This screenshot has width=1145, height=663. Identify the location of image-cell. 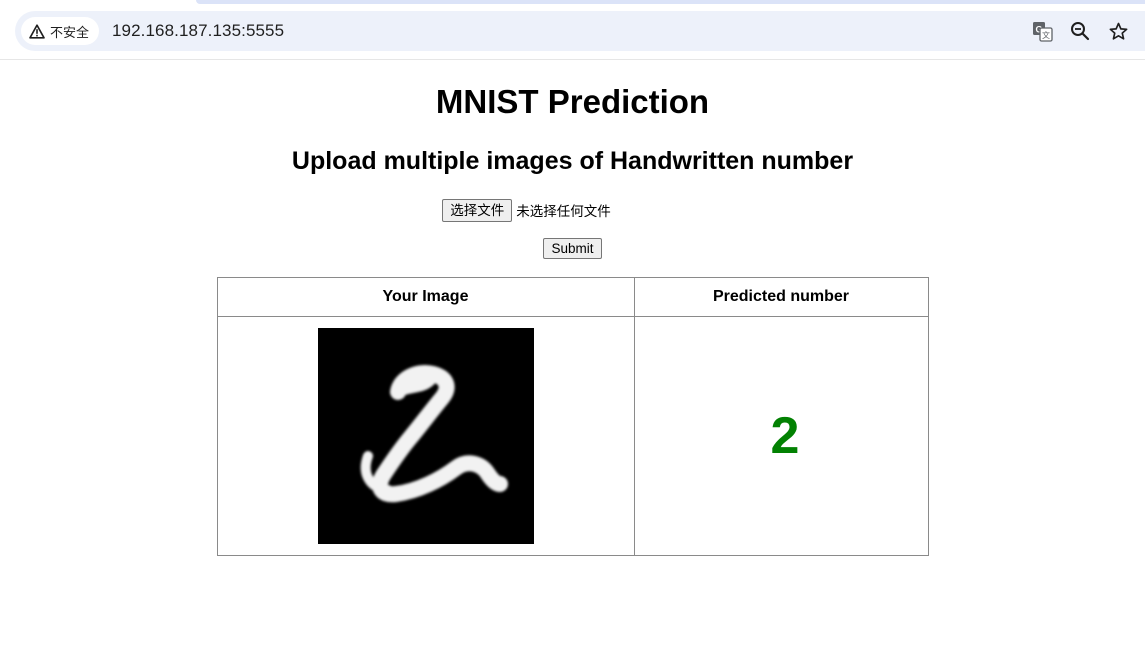
(425, 436).